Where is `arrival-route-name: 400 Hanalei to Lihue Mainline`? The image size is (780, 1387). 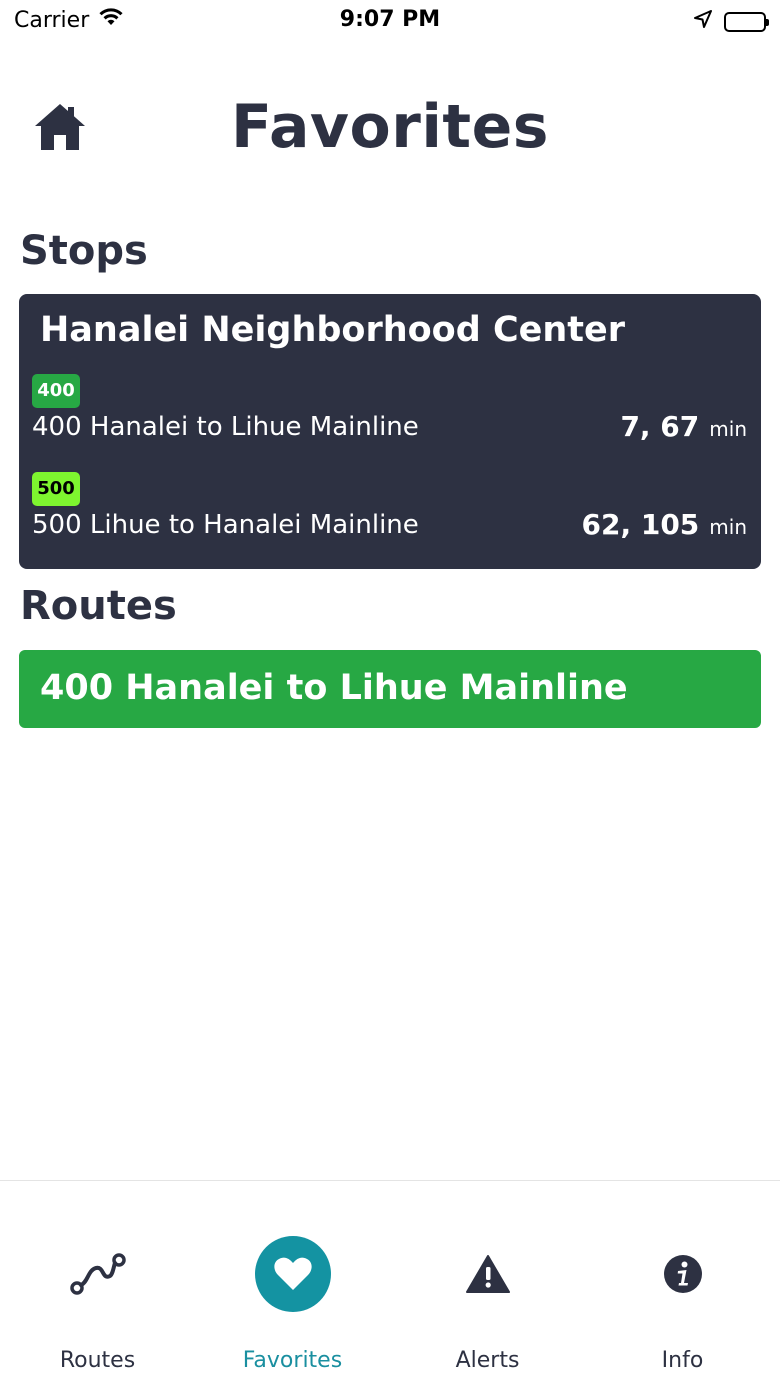 arrival-route-name: 400 Hanalei to Lihue Mainline is located at coordinates (225, 427).